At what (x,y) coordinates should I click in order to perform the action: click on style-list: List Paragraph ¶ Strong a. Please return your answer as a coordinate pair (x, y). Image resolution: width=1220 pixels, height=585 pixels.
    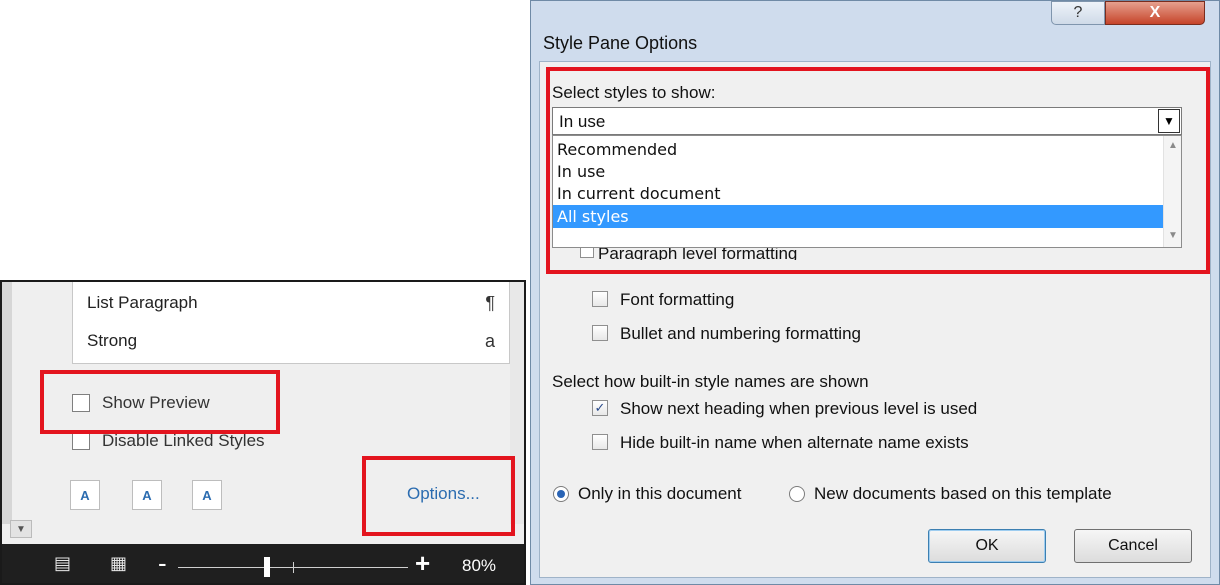
    Looking at the image, I should click on (291, 323).